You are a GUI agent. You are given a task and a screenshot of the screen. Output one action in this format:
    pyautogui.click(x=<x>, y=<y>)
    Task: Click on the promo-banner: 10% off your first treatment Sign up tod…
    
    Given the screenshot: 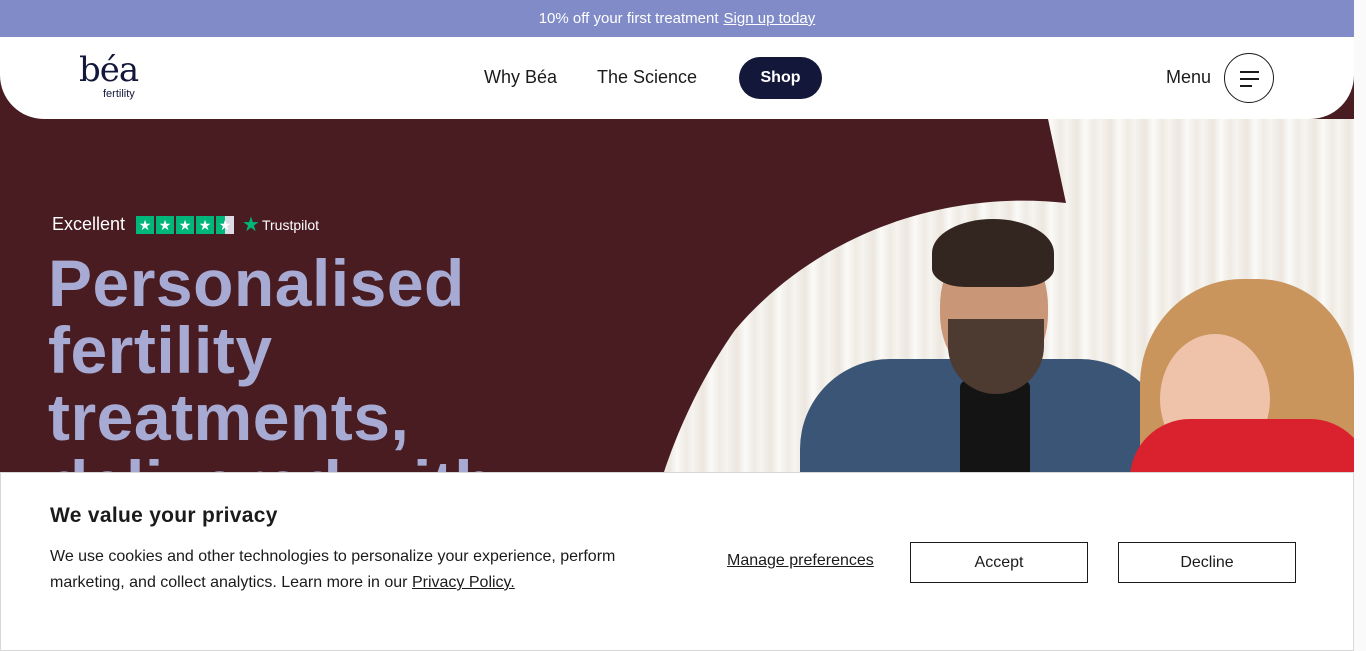 What is the action you would take?
    pyautogui.click(x=677, y=18)
    